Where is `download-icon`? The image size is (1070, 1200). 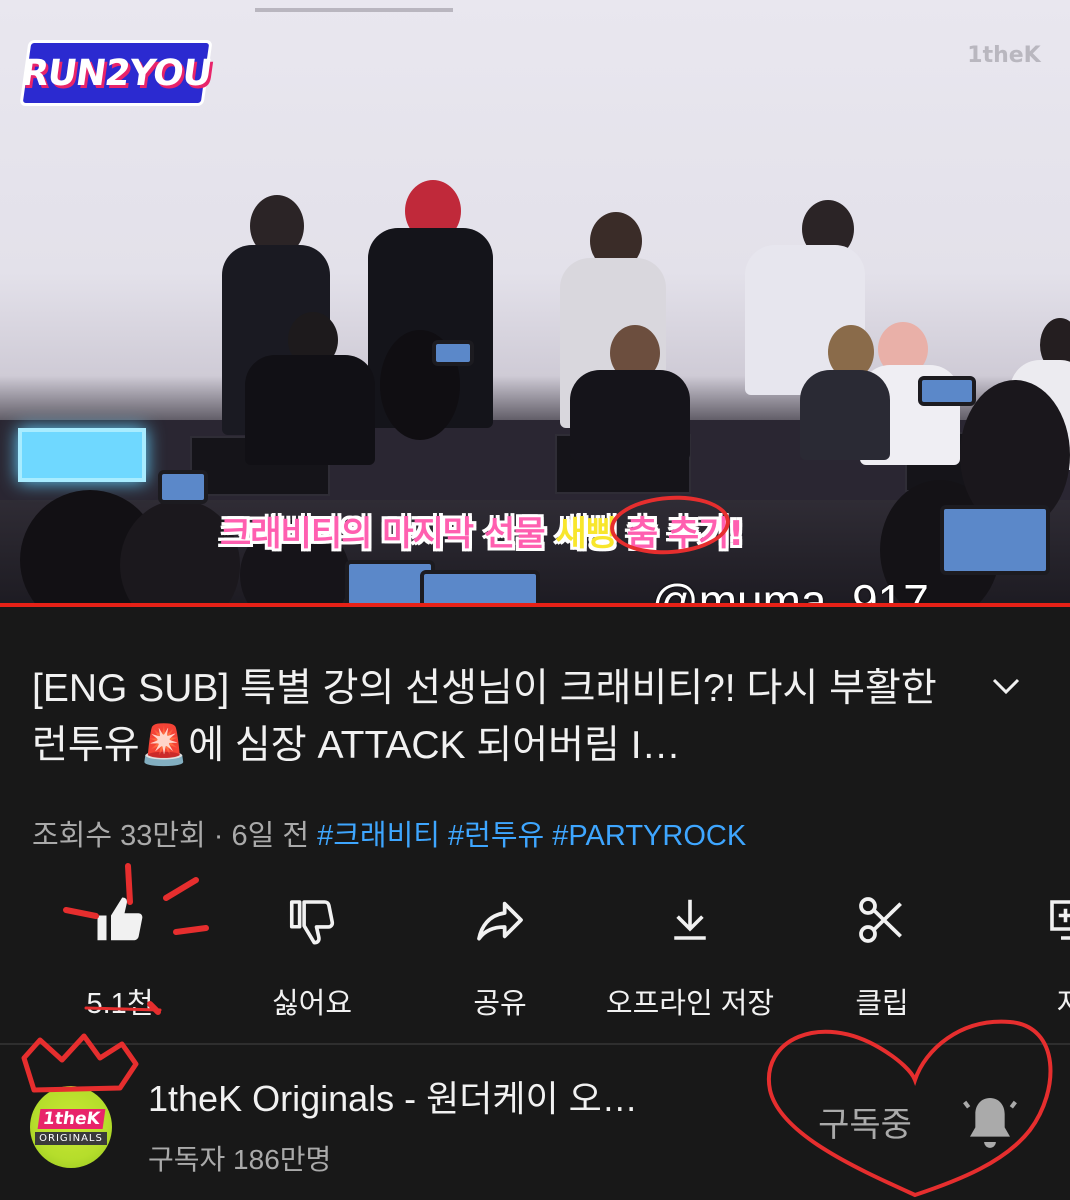 download-icon is located at coordinates (690, 920).